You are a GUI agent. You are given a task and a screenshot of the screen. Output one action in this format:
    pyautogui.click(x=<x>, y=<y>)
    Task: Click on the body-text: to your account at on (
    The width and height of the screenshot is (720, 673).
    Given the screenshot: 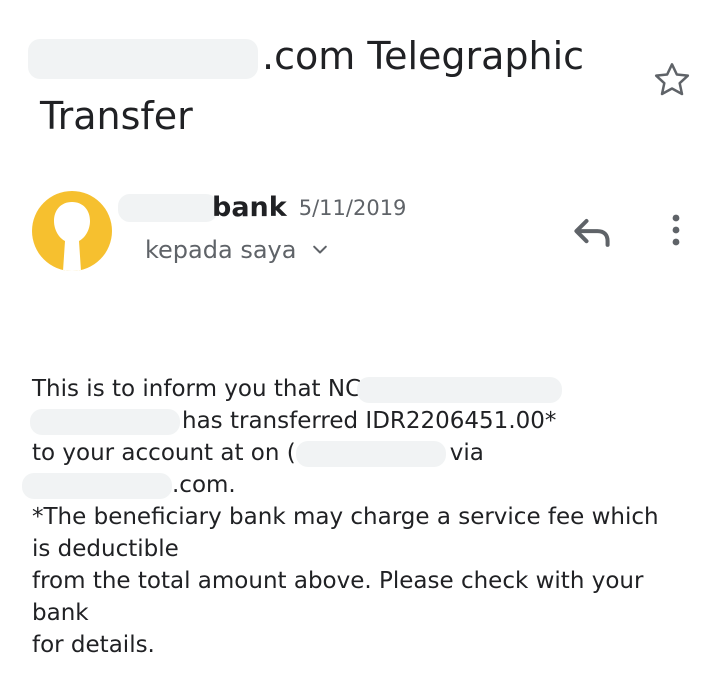 What is the action you would take?
    pyautogui.click(x=164, y=453)
    